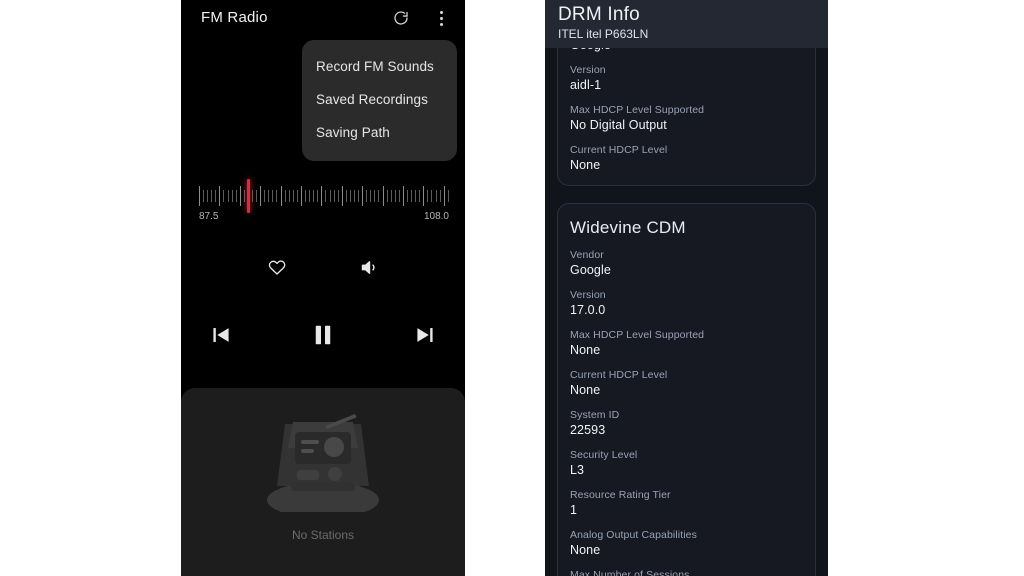 This screenshot has width=1024, height=576. What do you see at coordinates (577, 470) in the screenshot?
I see `field-value: L3` at bounding box center [577, 470].